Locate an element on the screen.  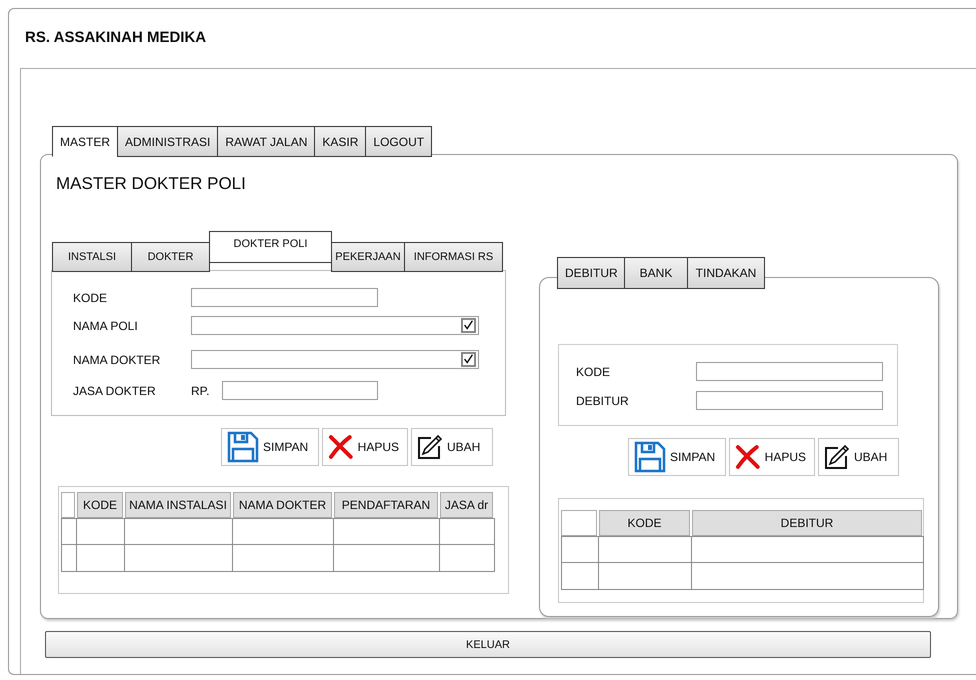
column-header: NAMA INSTALASI is located at coordinates (178, 505).